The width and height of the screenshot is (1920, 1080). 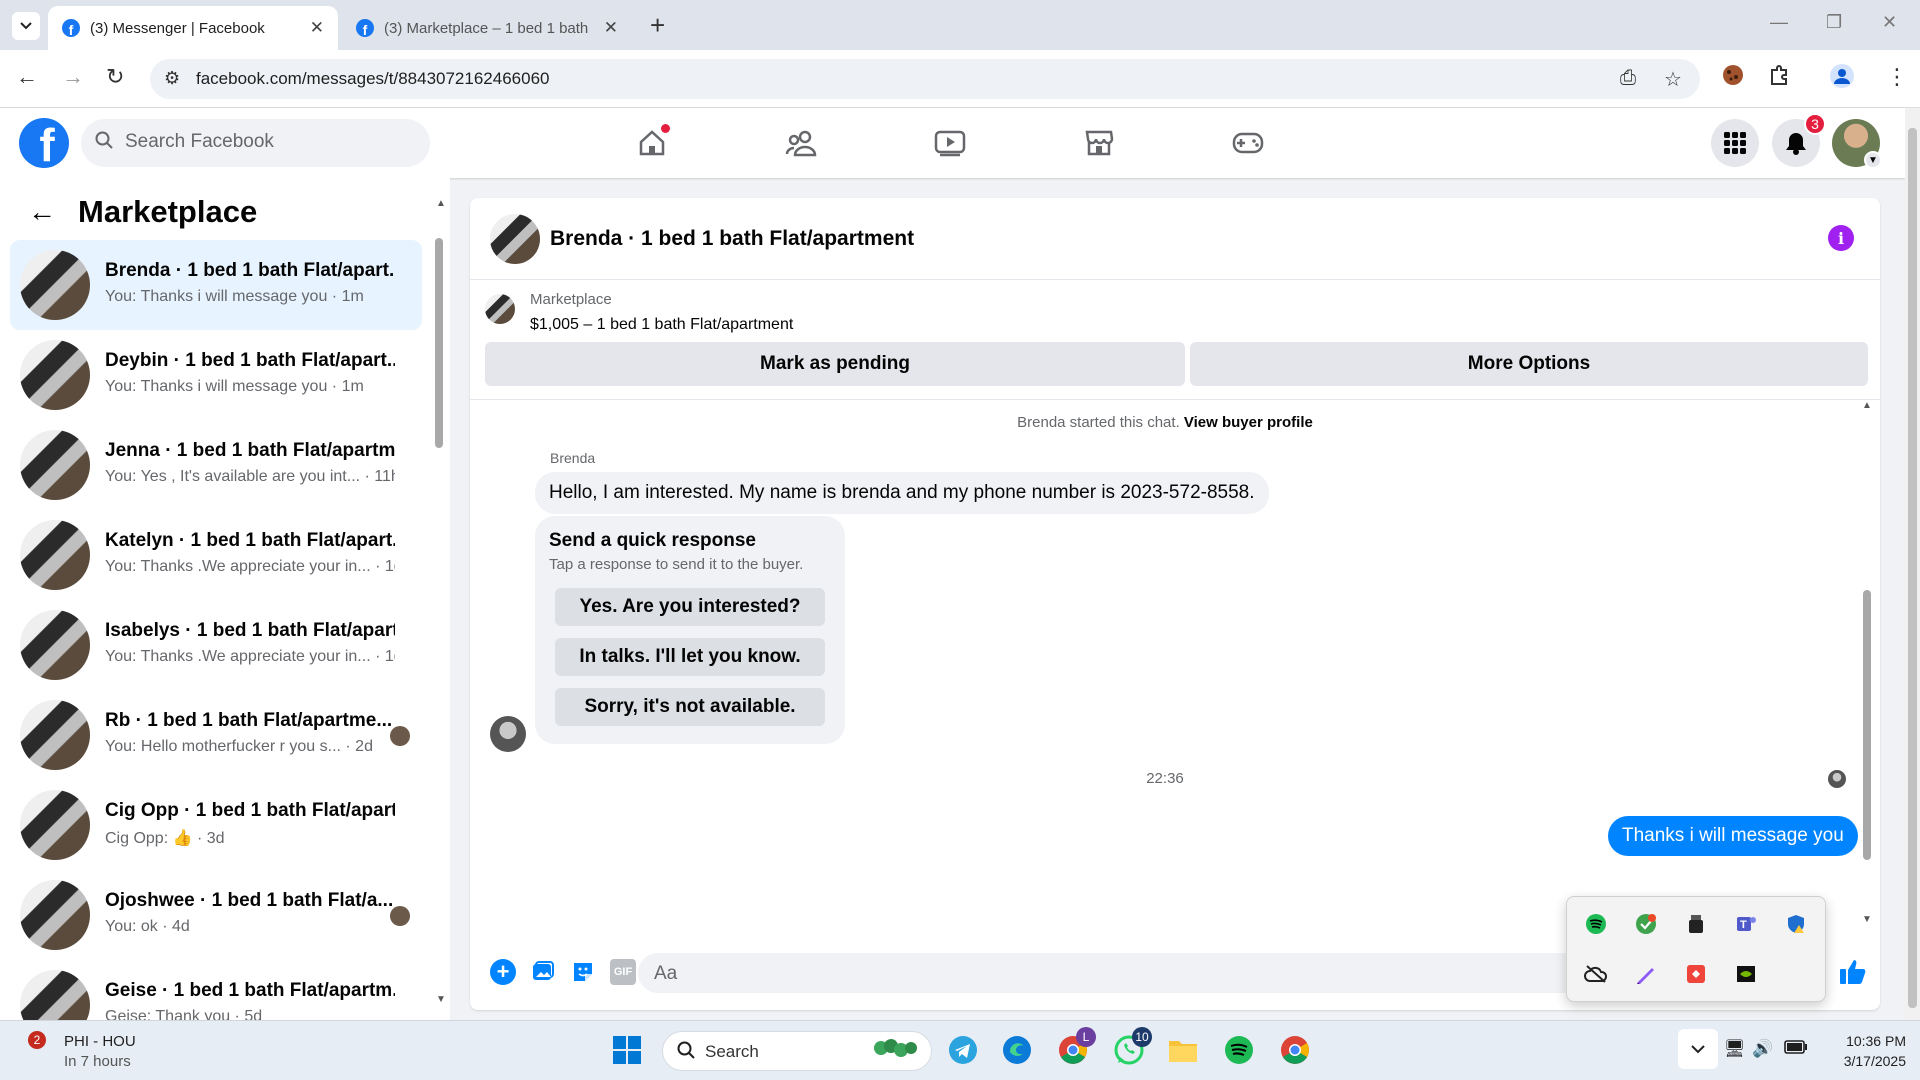 I want to click on buyer-avatar, so click(x=508, y=734).